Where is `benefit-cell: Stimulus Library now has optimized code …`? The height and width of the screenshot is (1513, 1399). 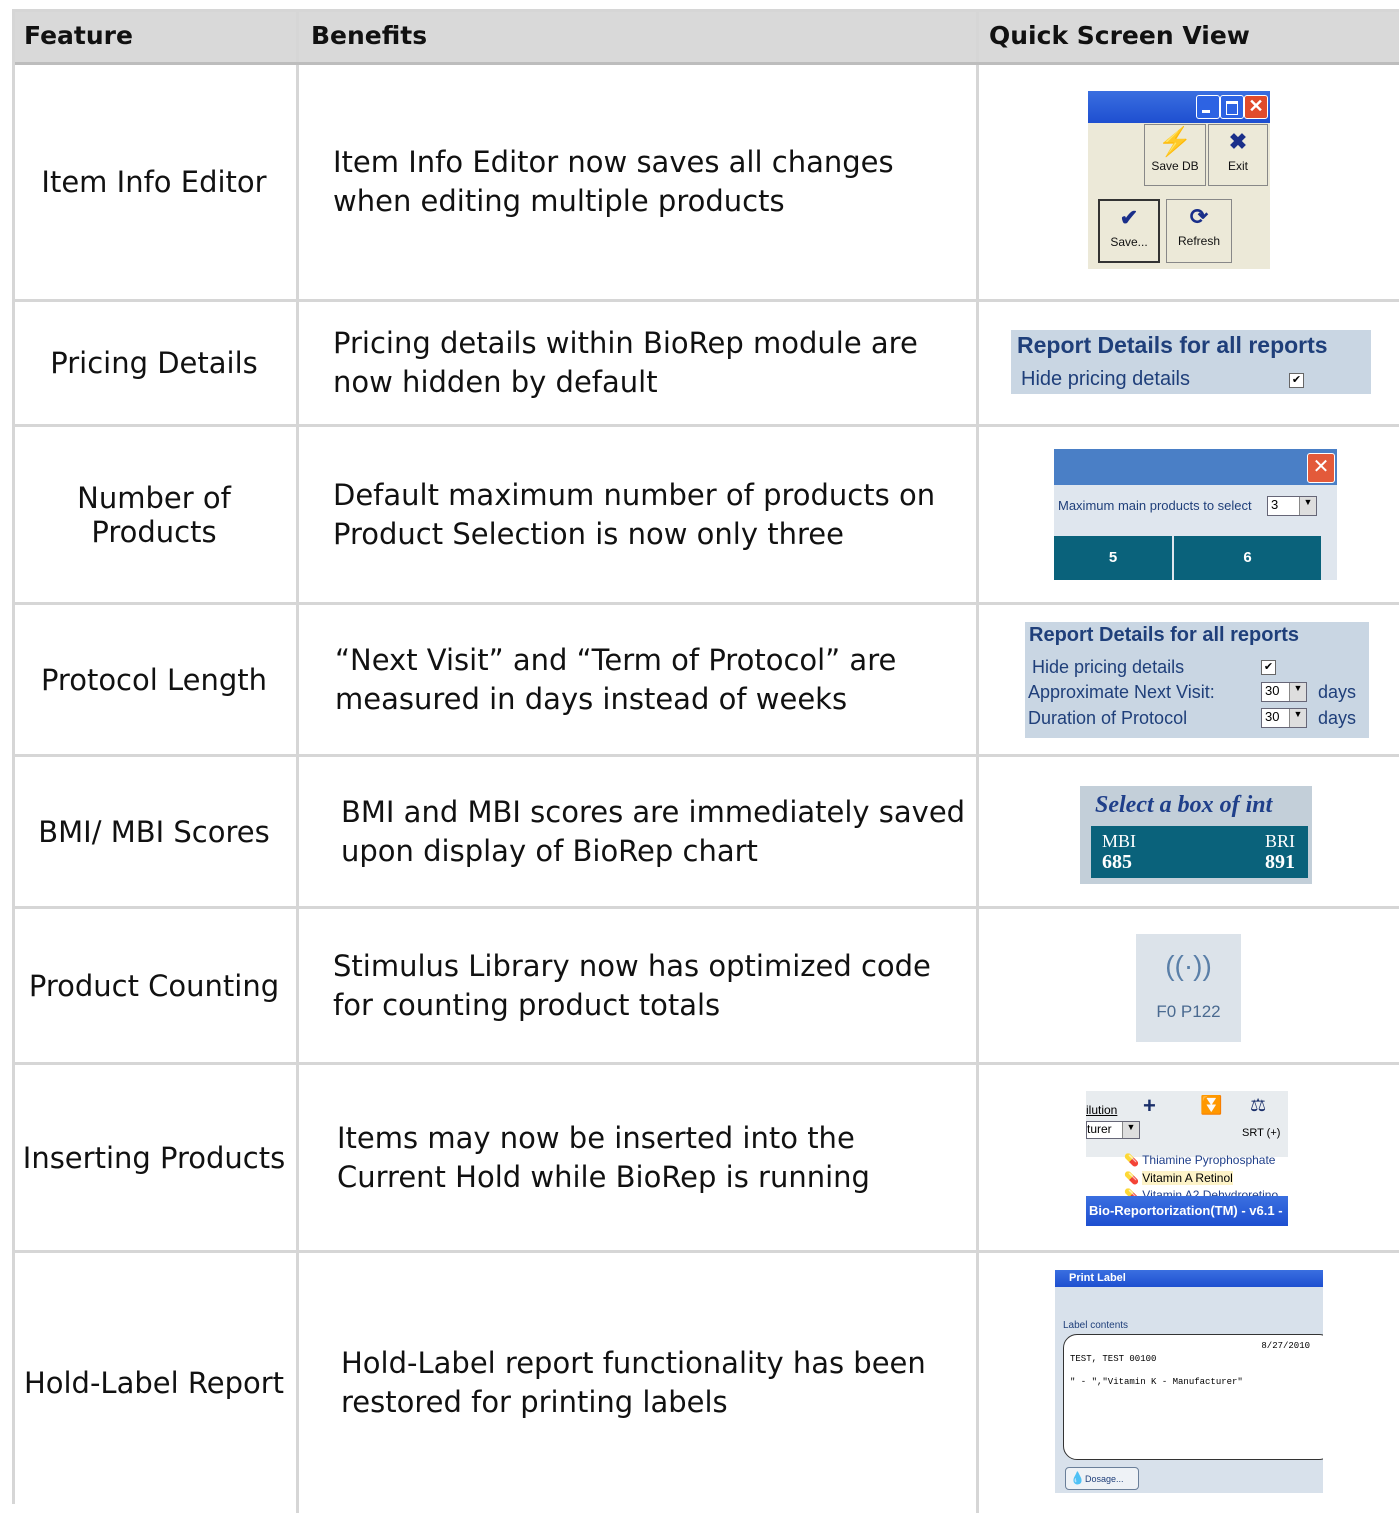
benefit-cell: Stimulus Library now has optimized code … is located at coordinates (639, 985).